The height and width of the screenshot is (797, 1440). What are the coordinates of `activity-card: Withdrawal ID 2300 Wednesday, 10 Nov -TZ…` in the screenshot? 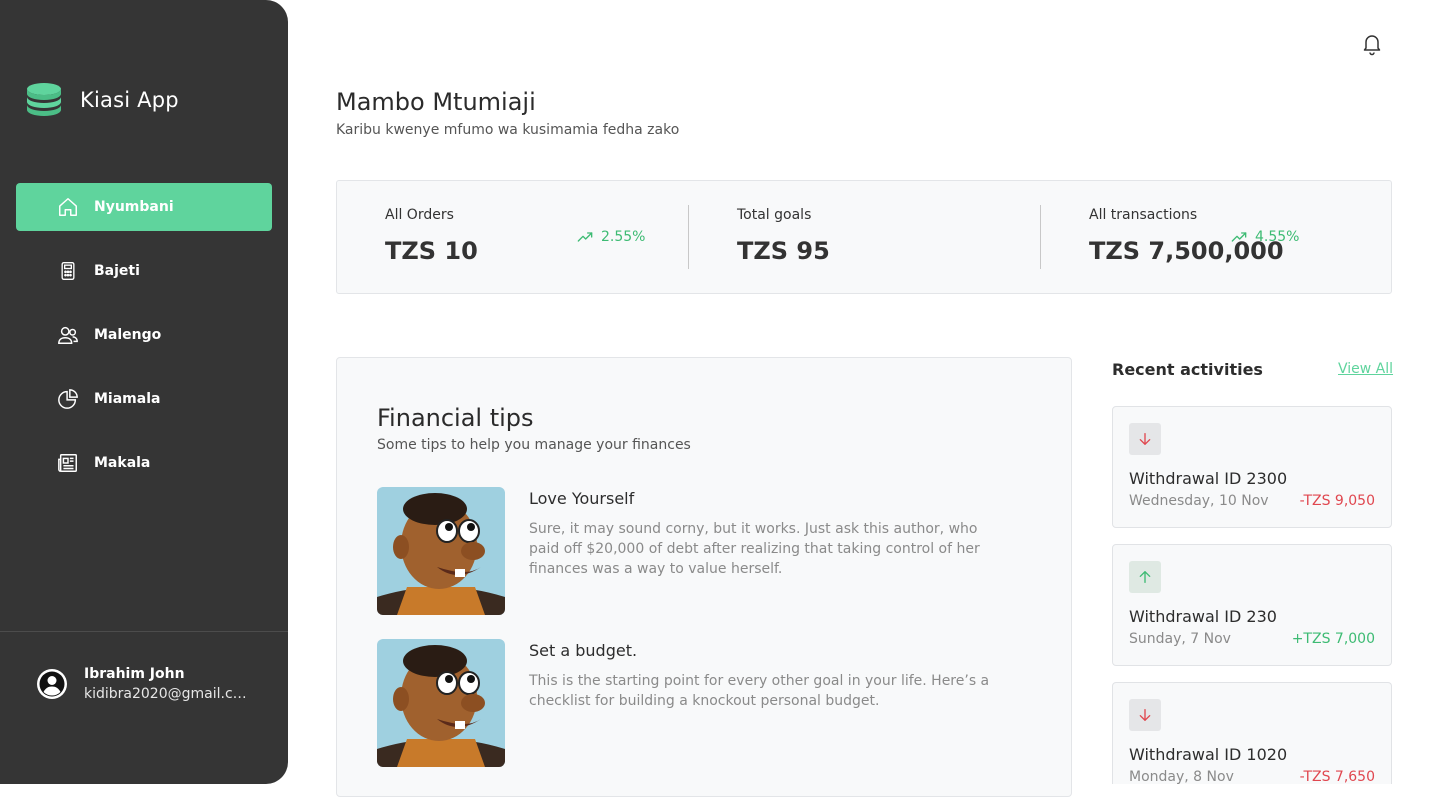 It's located at (1252, 467).